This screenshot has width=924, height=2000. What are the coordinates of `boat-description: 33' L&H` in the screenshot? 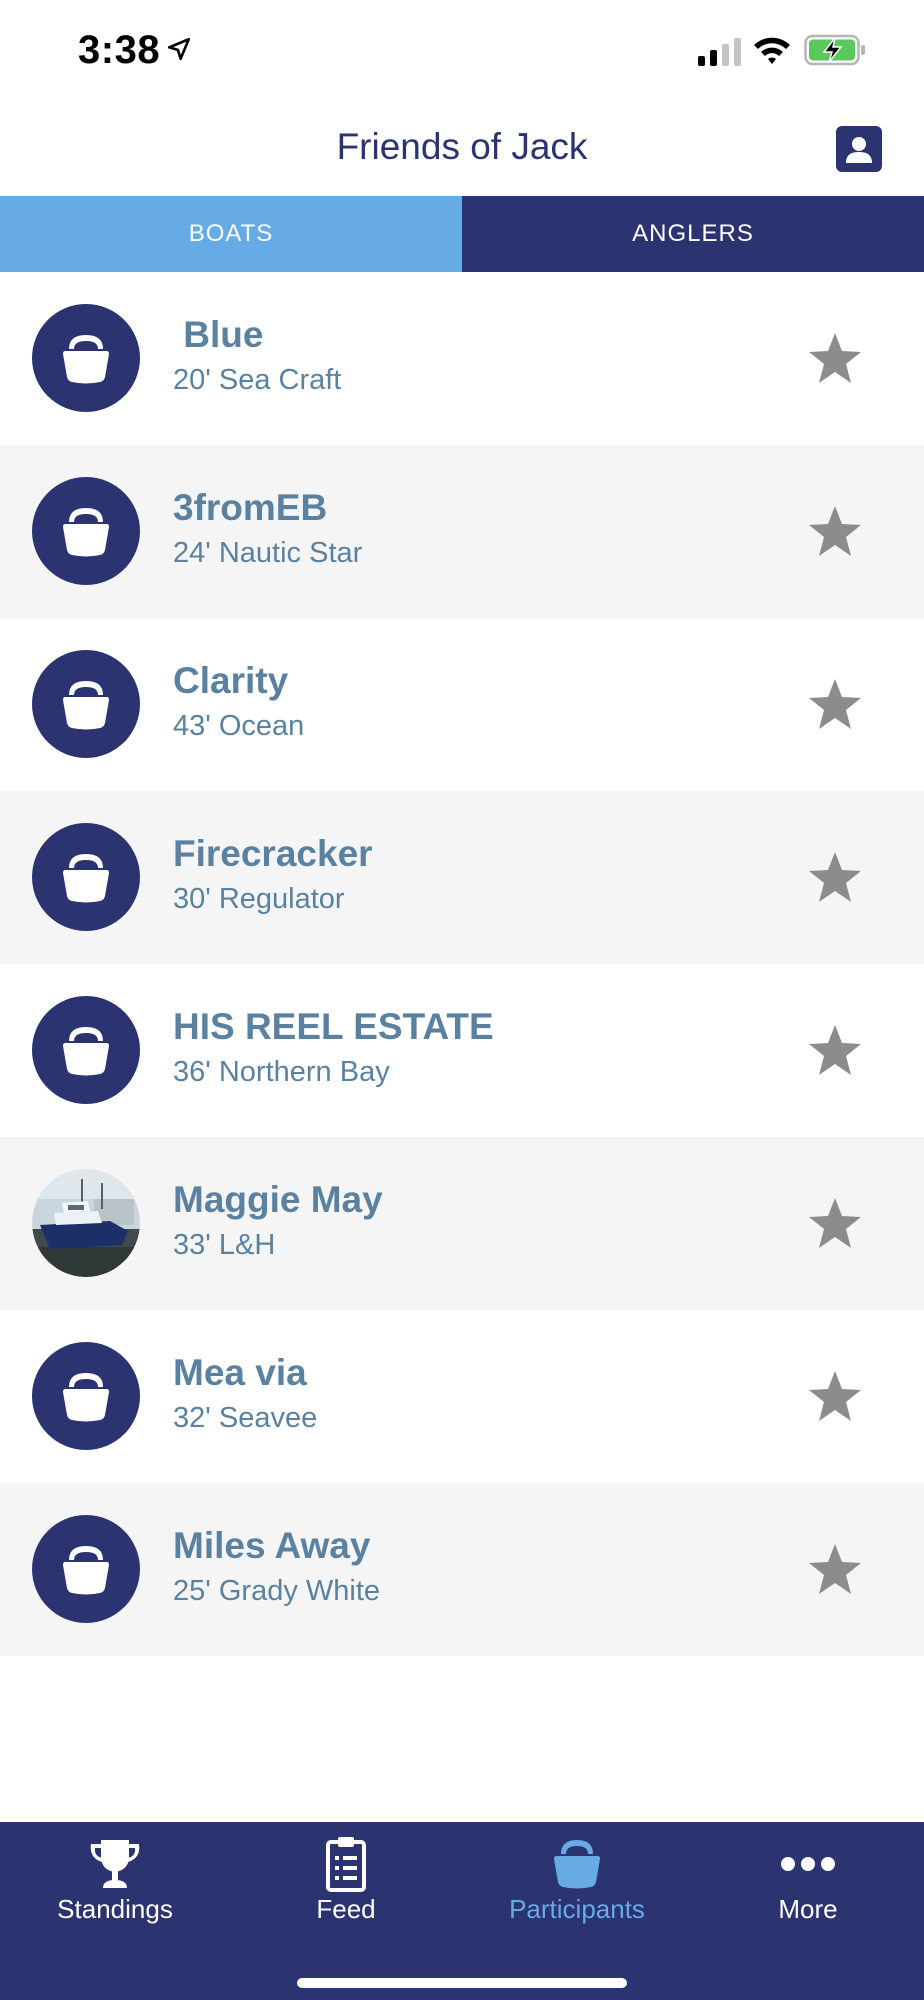 It's located at (224, 1245).